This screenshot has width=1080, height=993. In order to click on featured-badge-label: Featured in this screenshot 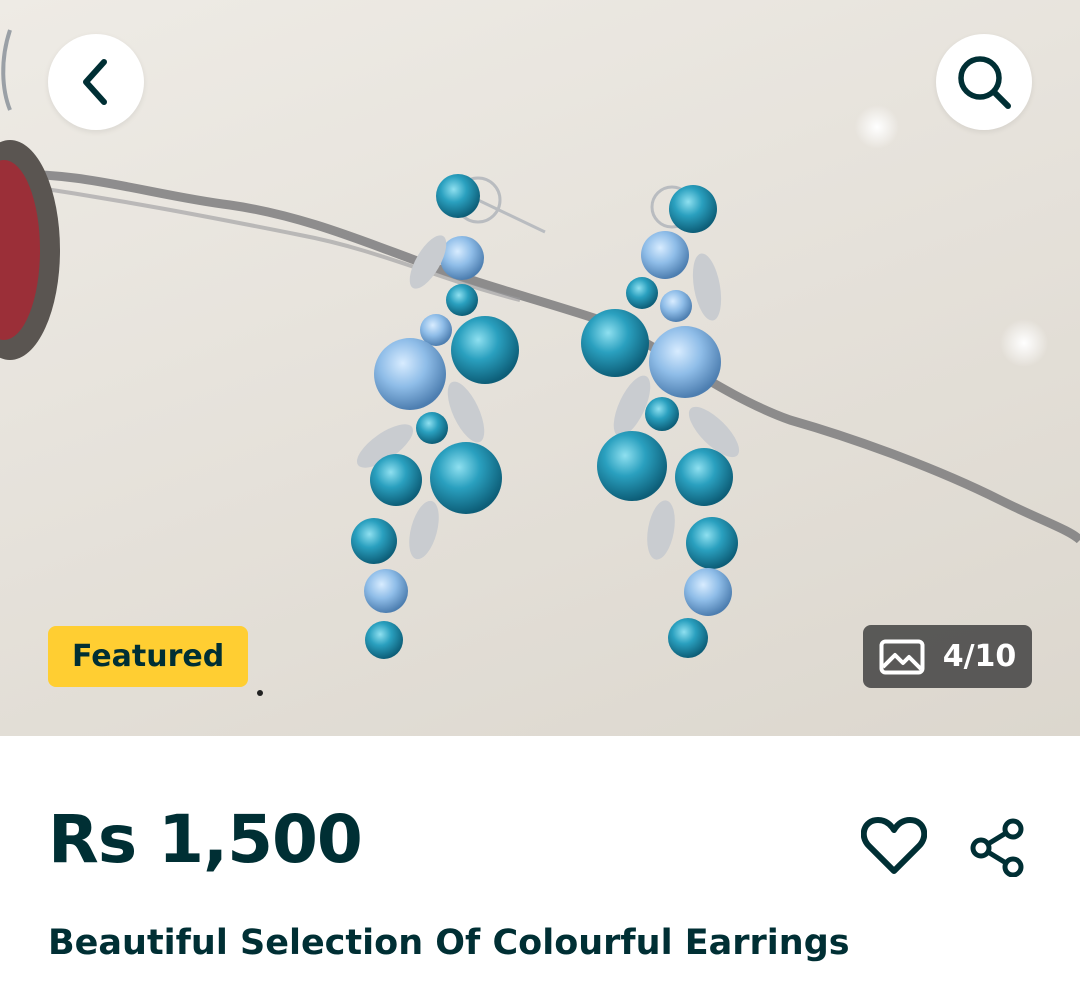, I will do `click(148, 656)`.